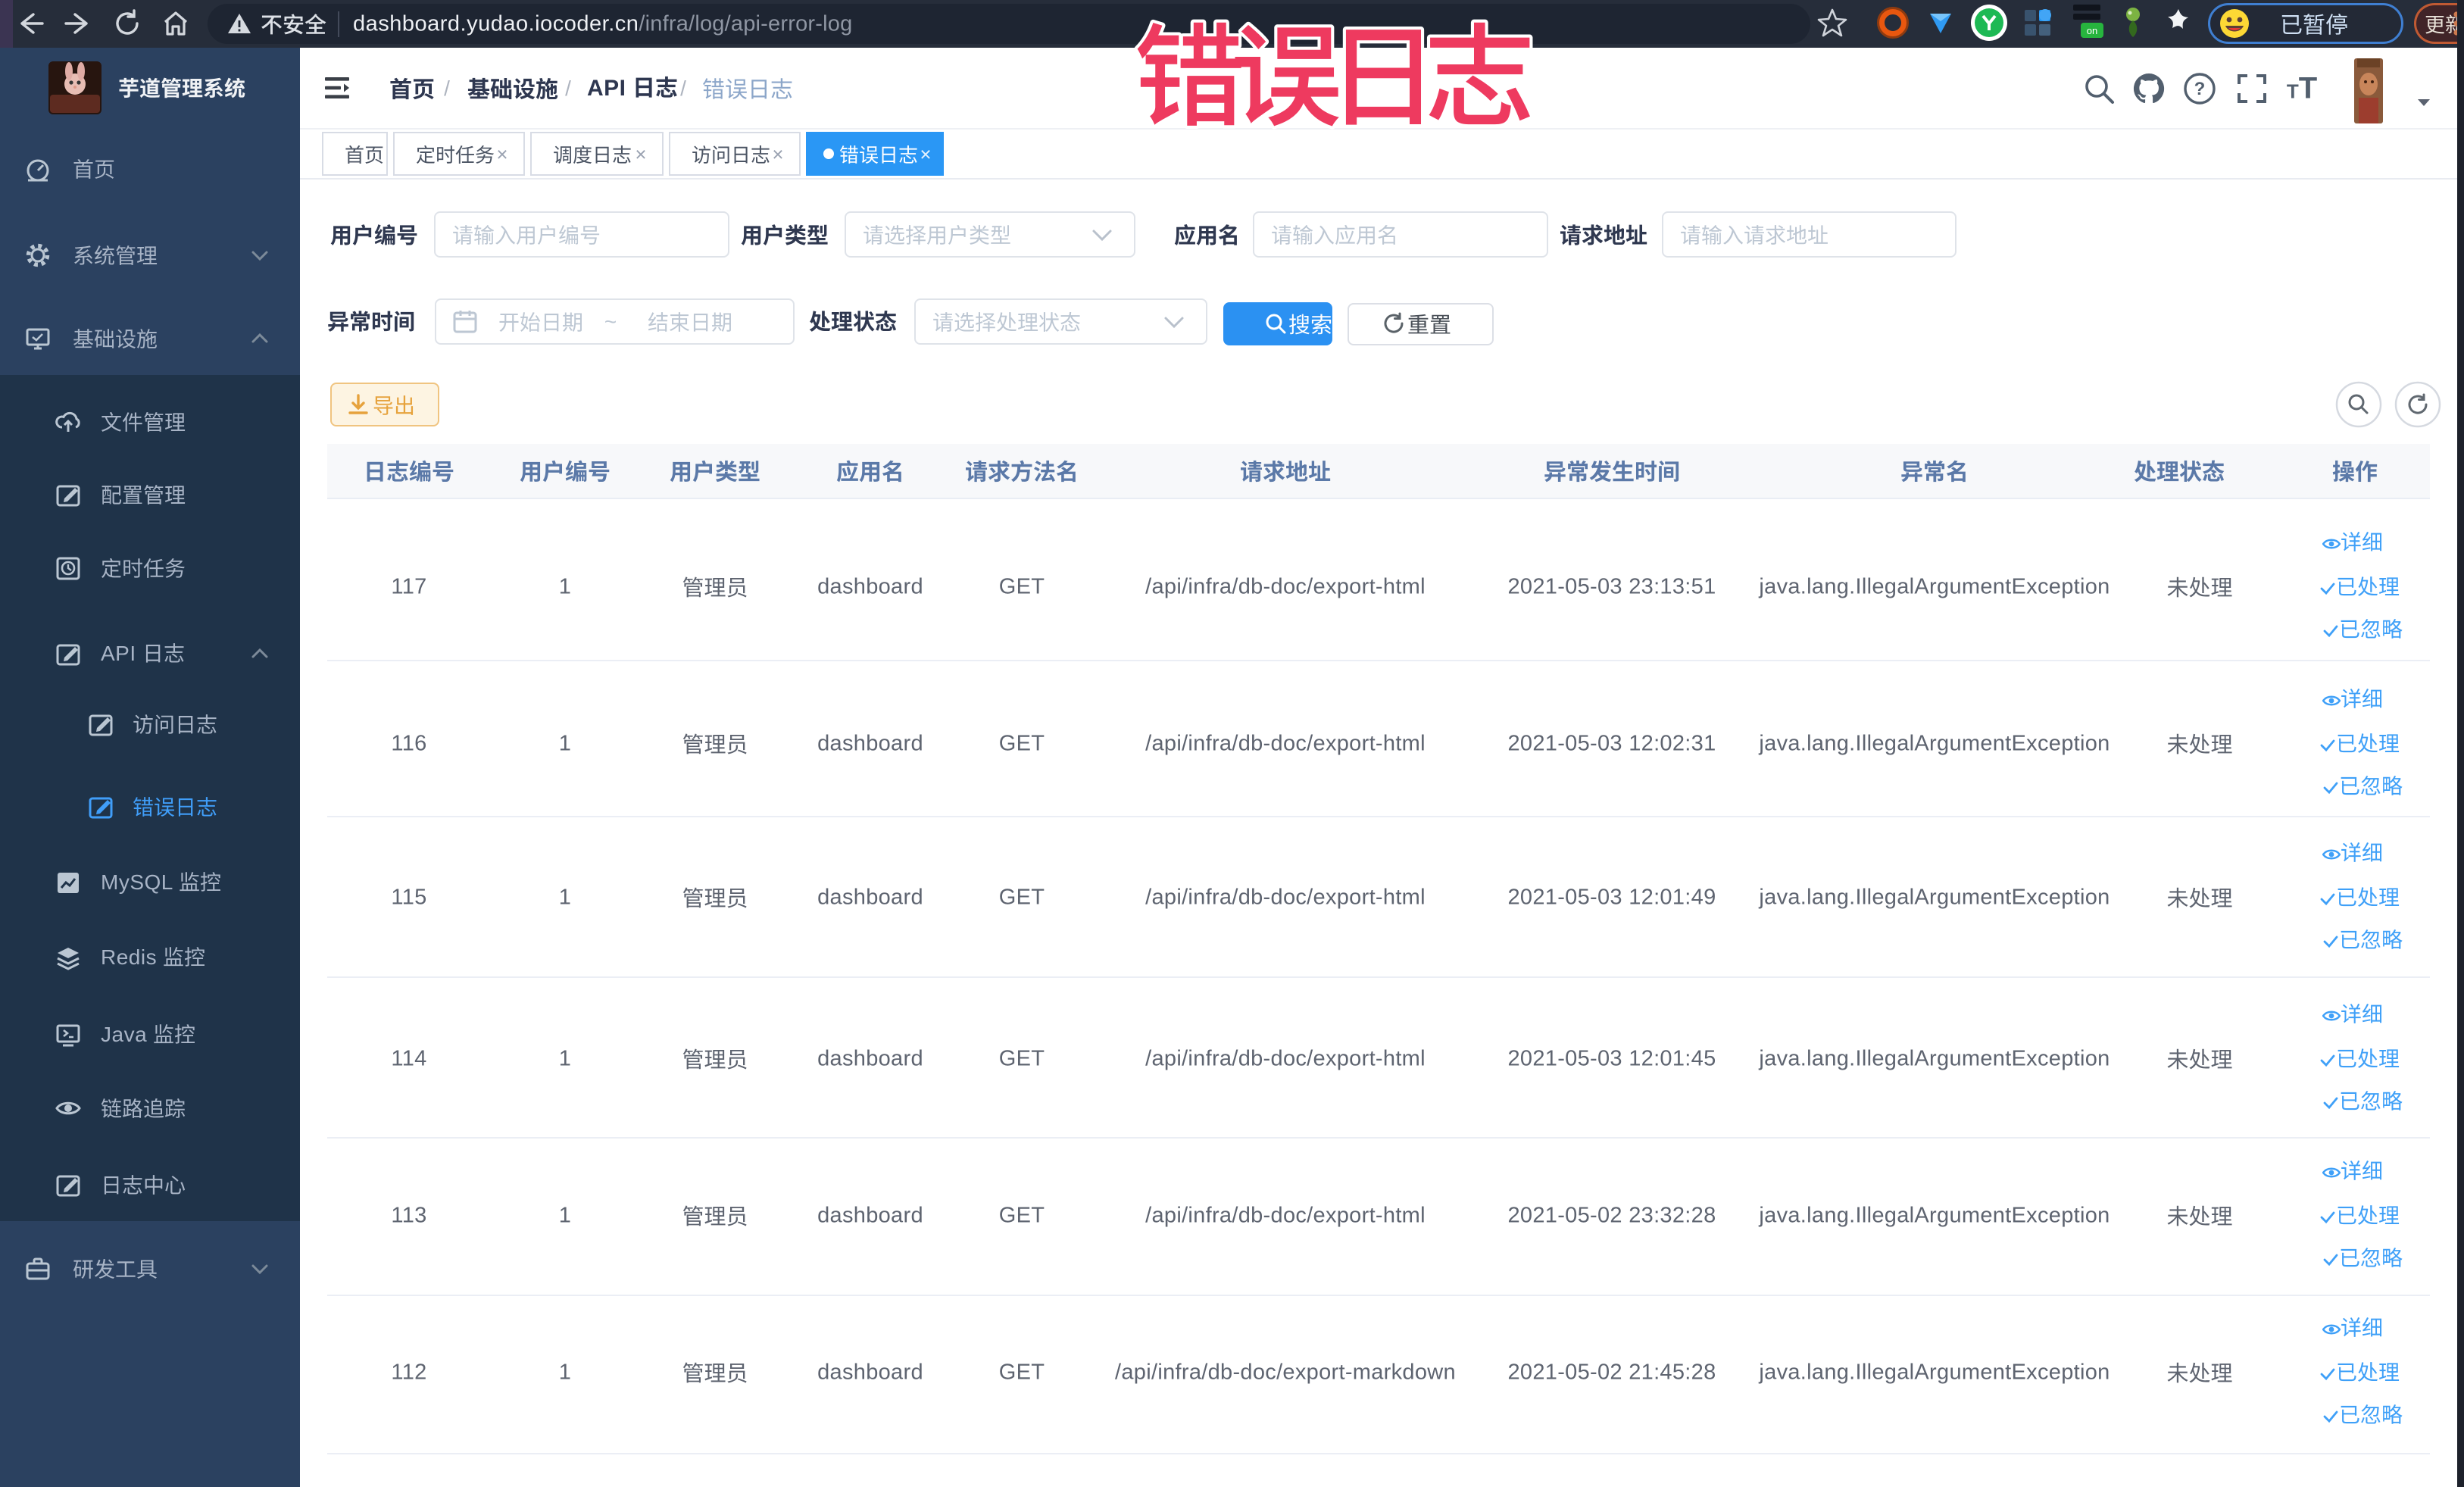 The image size is (2464, 1487). Describe the element at coordinates (2092, 30) in the screenshot. I see `svg-text: on` at that location.